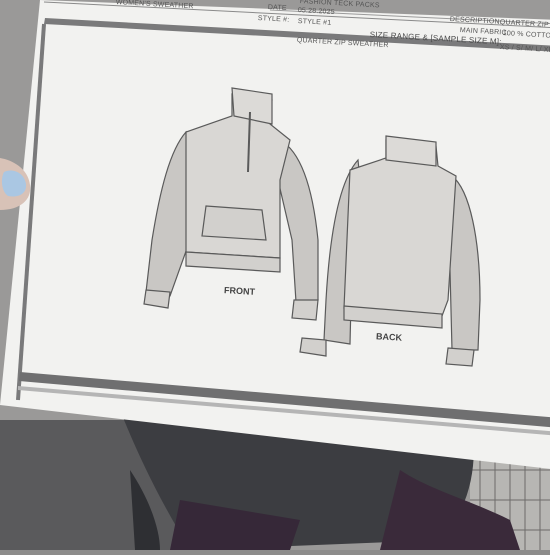 The image size is (550, 555). Describe the element at coordinates (234, 223) in the screenshot. I see `front-pocket` at that location.